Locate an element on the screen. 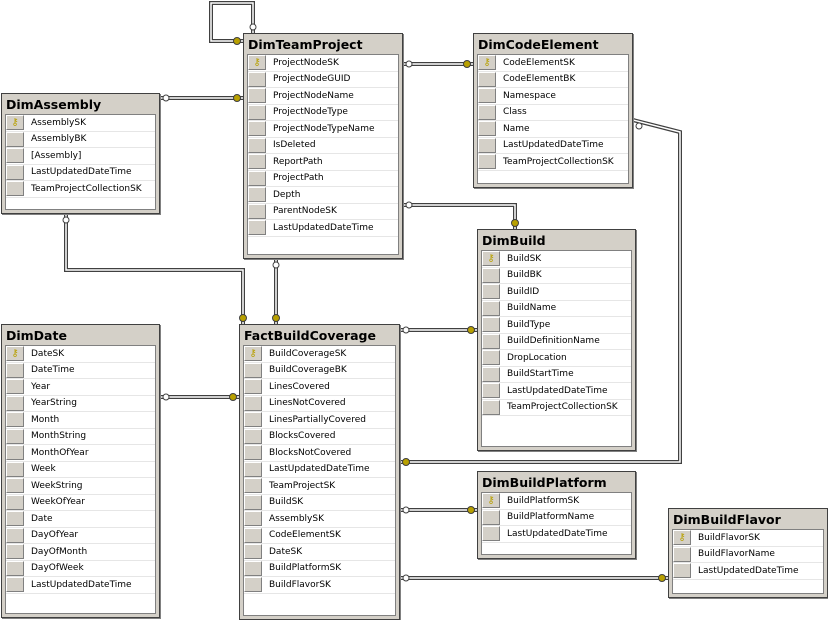  column-row: Depth is located at coordinates (323, 195).